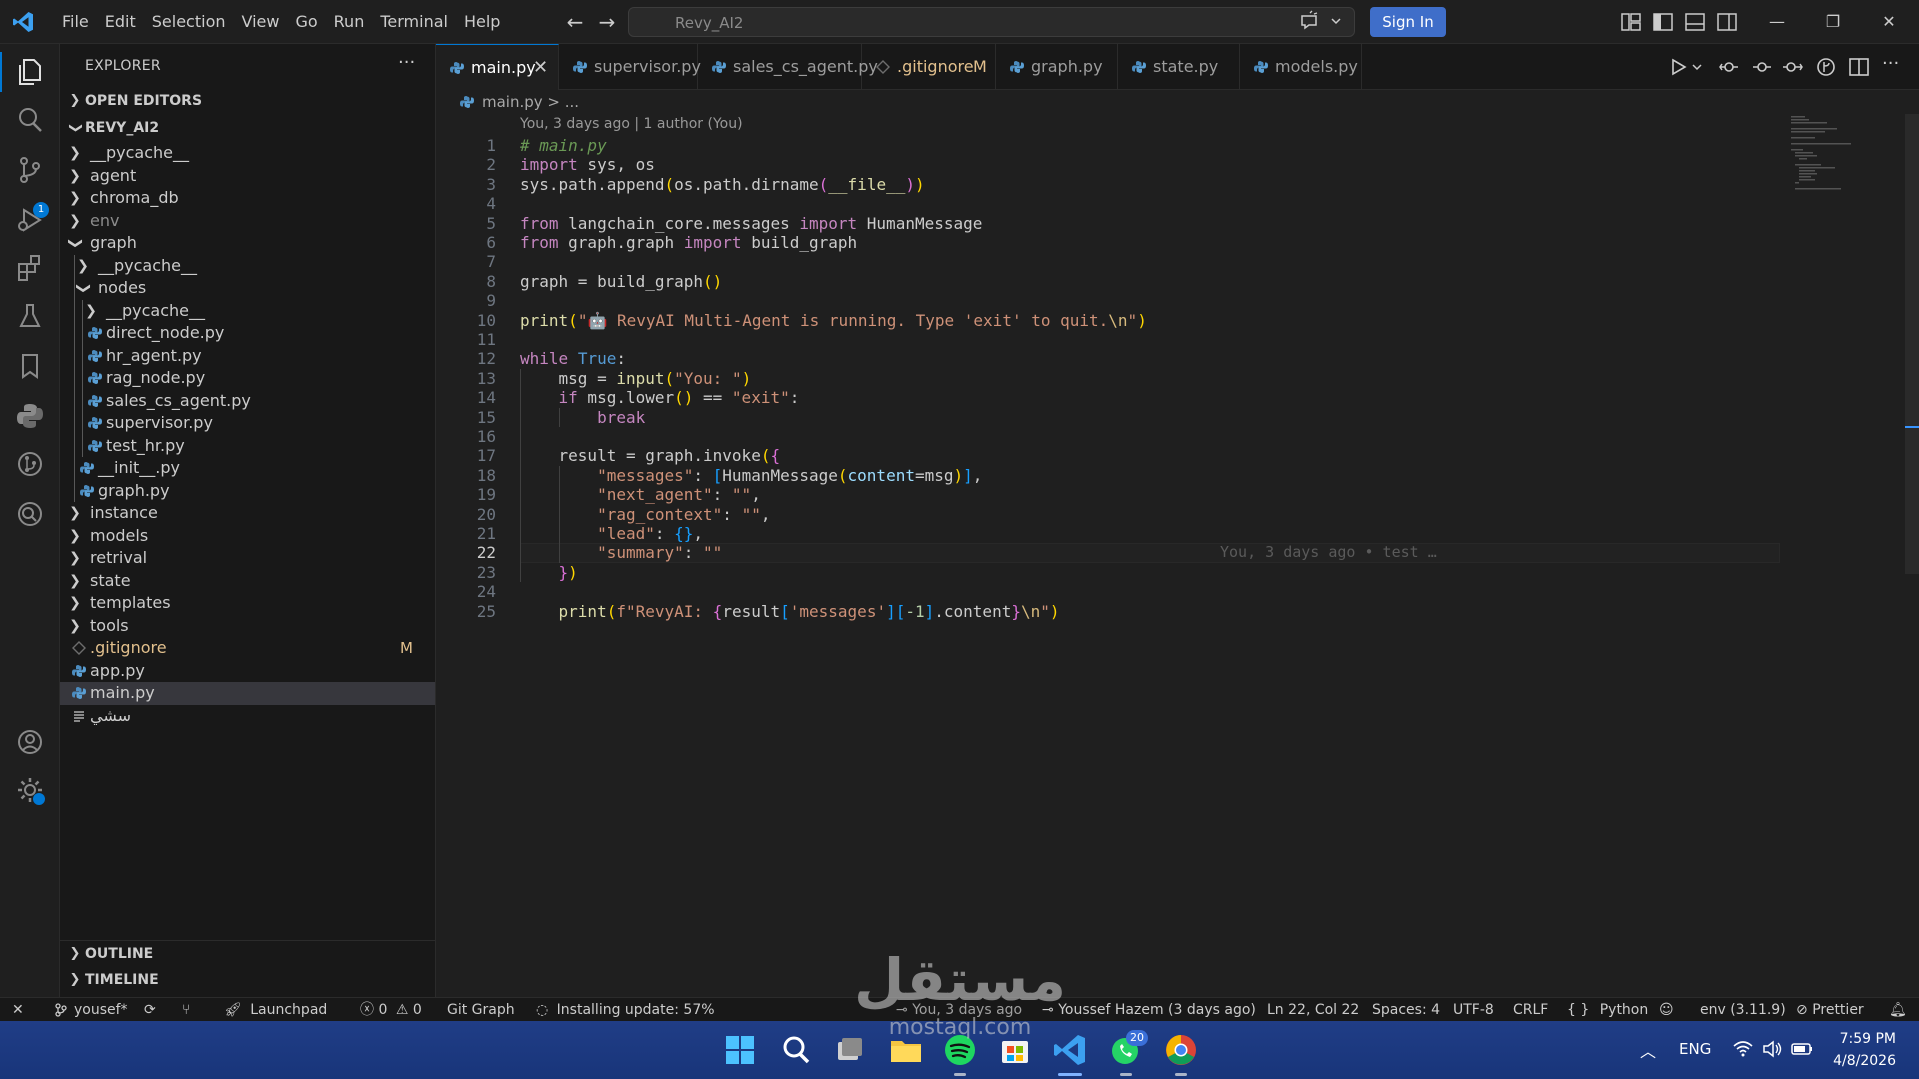 Image resolution: width=1919 pixels, height=1079 pixels. What do you see at coordinates (640, 494) in the screenshot?
I see `code-line: "next_agent": "",` at bounding box center [640, 494].